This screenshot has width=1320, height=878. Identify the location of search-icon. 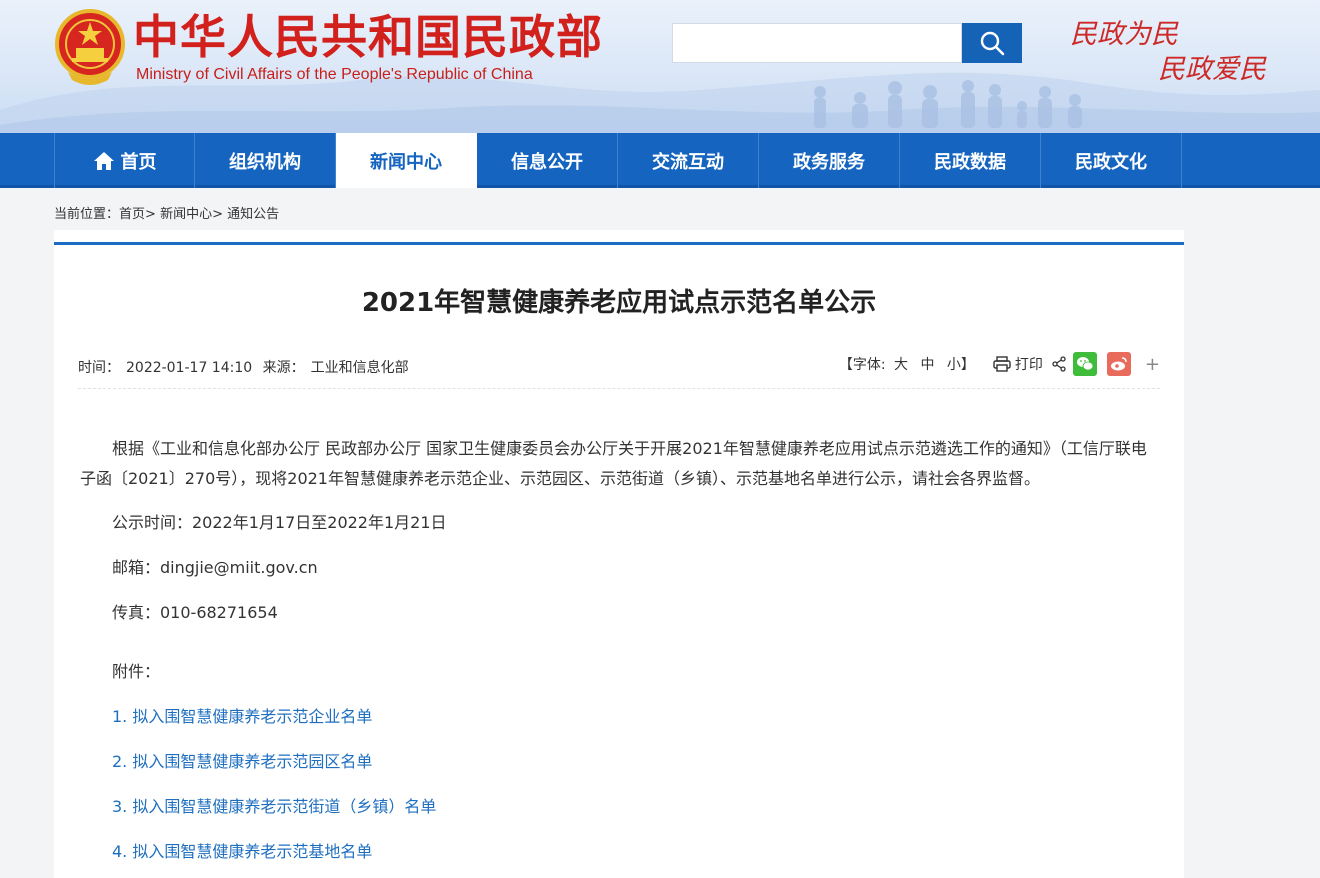
(992, 43).